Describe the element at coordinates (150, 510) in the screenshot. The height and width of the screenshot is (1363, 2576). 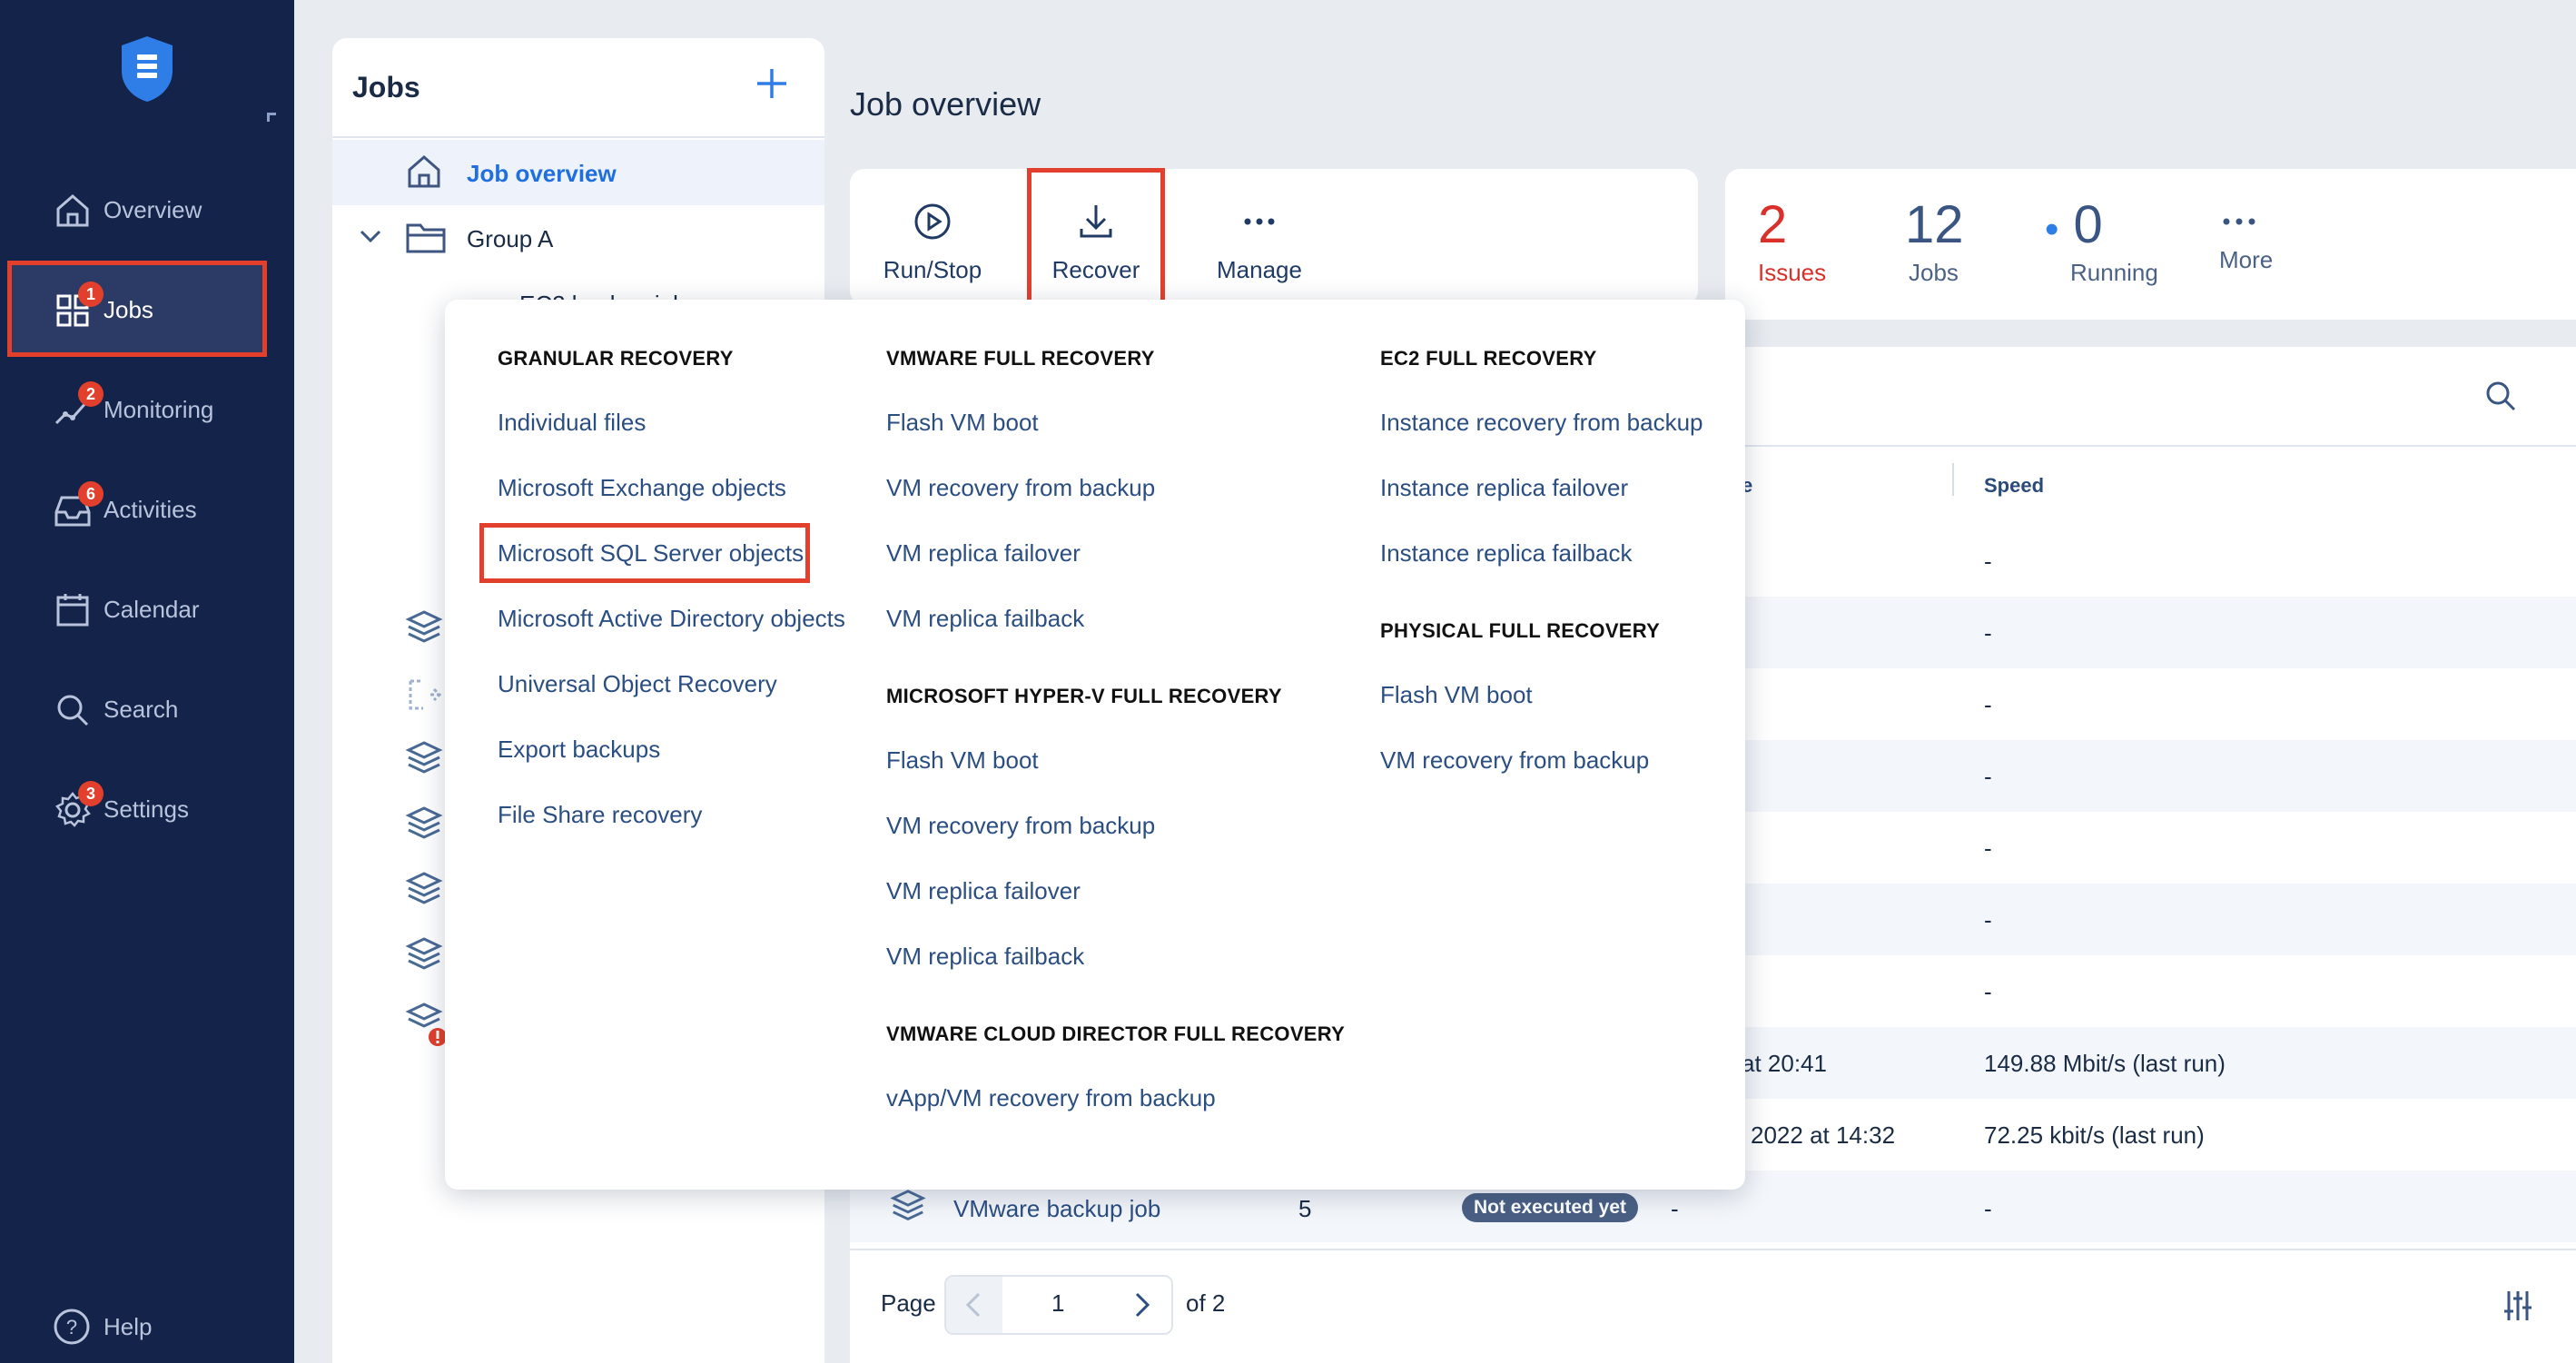
I see `sidebar-item-label: Activities` at that location.